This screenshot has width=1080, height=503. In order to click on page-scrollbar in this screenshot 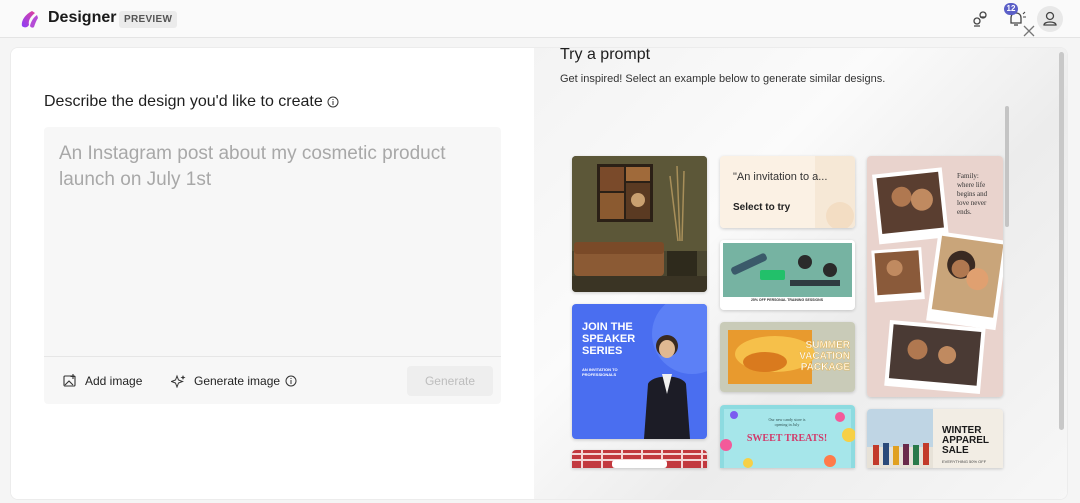, I will do `click(1061, 241)`.